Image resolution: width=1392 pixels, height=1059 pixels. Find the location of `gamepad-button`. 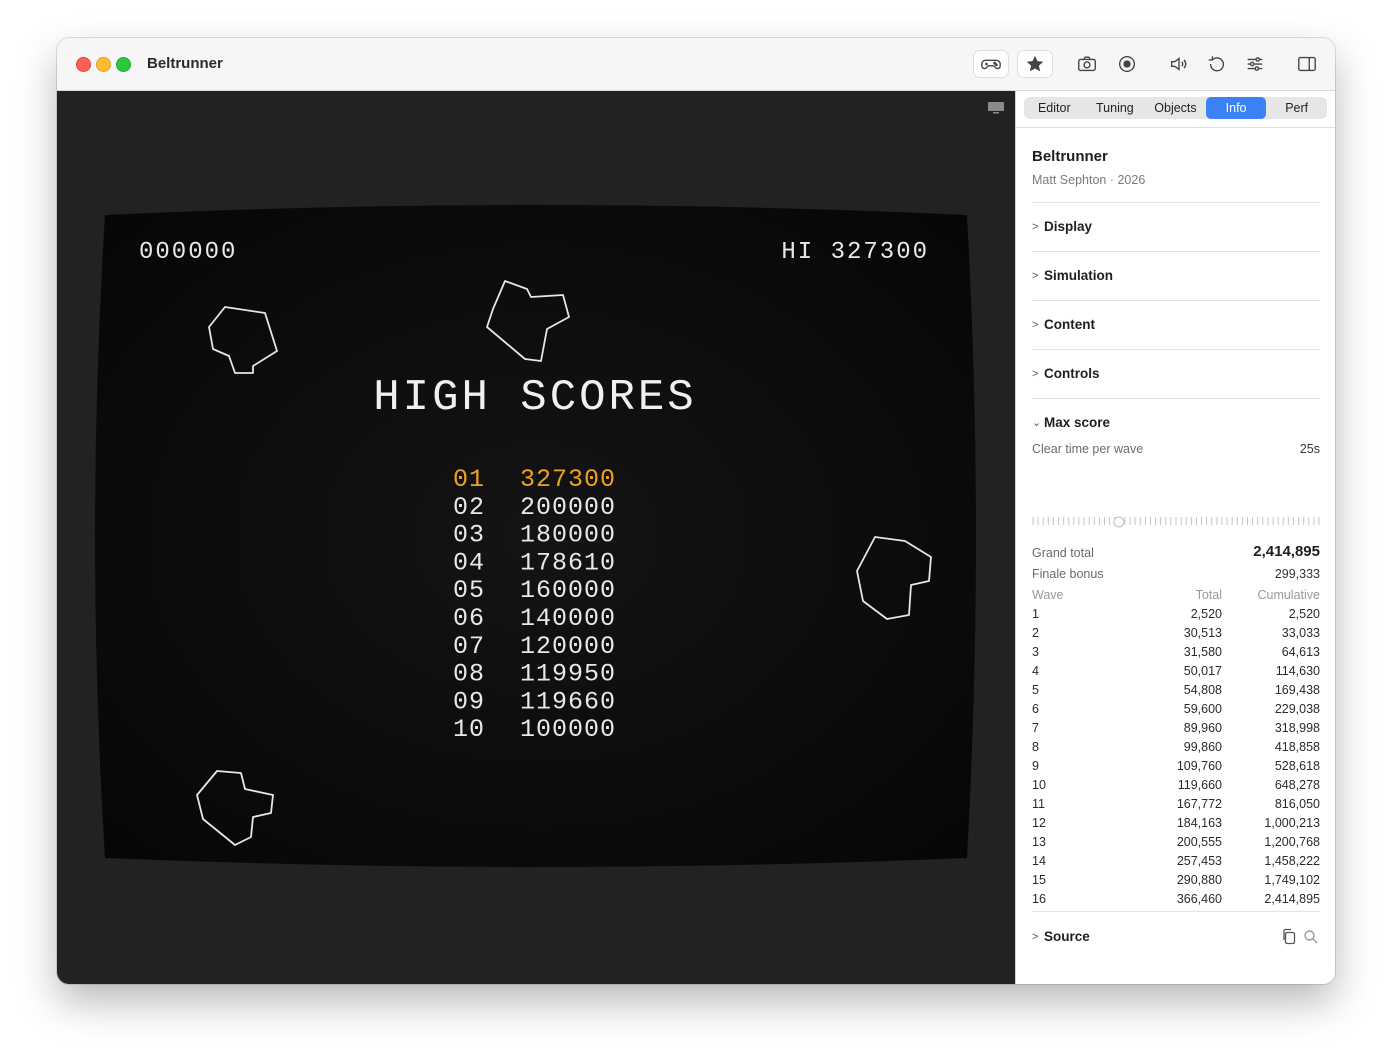

gamepad-button is located at coordinates (991, 64).